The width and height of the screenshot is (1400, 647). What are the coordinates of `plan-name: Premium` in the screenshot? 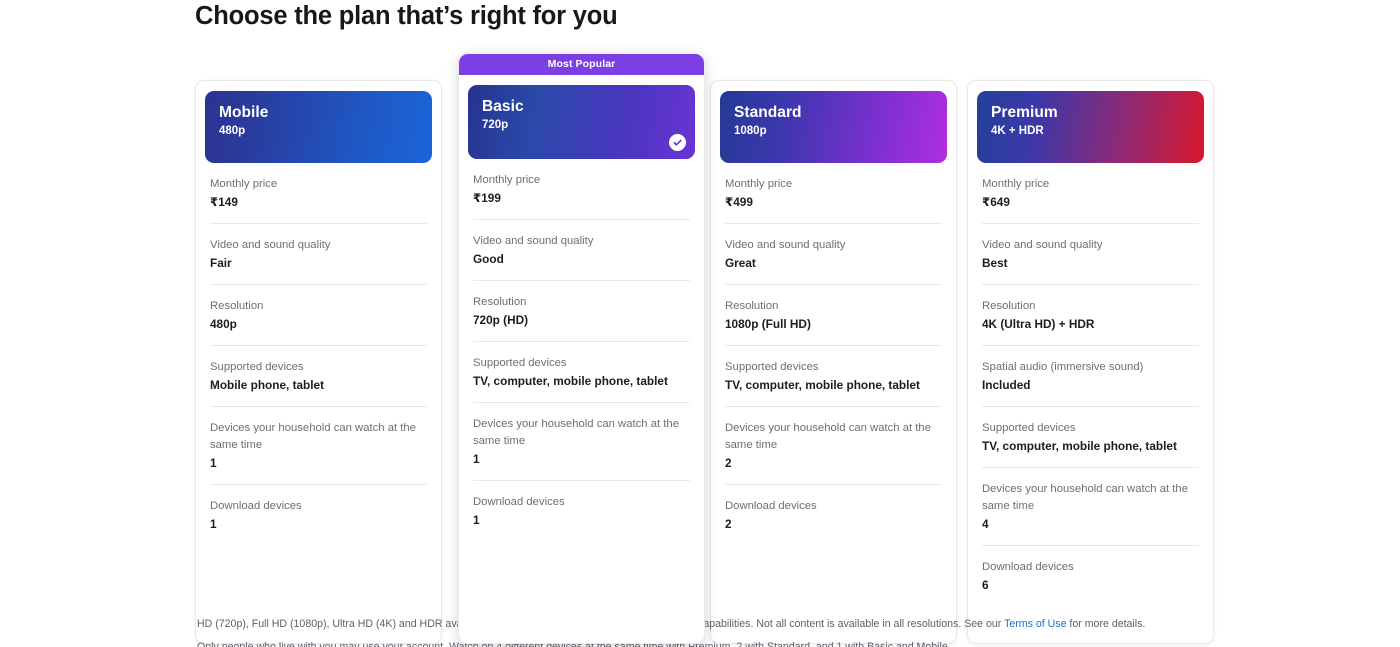 It's located at (1024, 112).